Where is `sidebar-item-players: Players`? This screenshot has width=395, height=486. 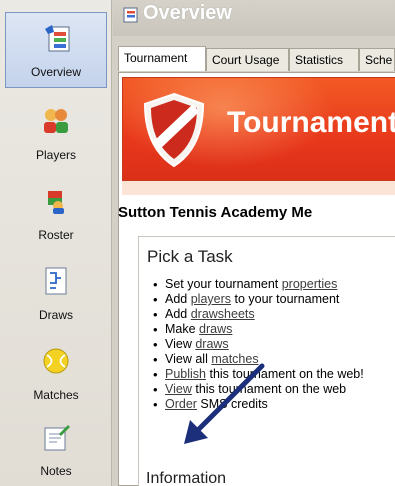 sidebar-item-players: Players is located at coordinates (56, 134).